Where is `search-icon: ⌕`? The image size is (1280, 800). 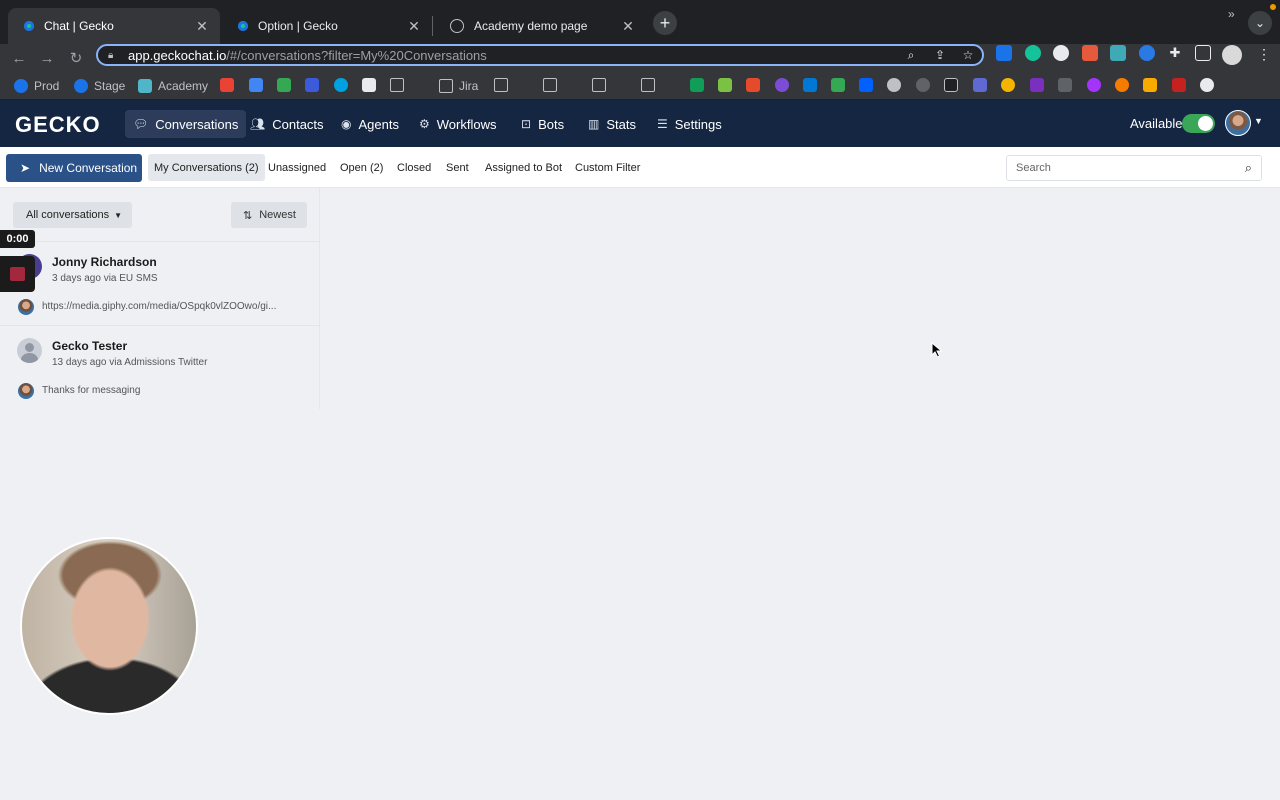
search-icon: ⌕ is located at coordinates (1248, 168).